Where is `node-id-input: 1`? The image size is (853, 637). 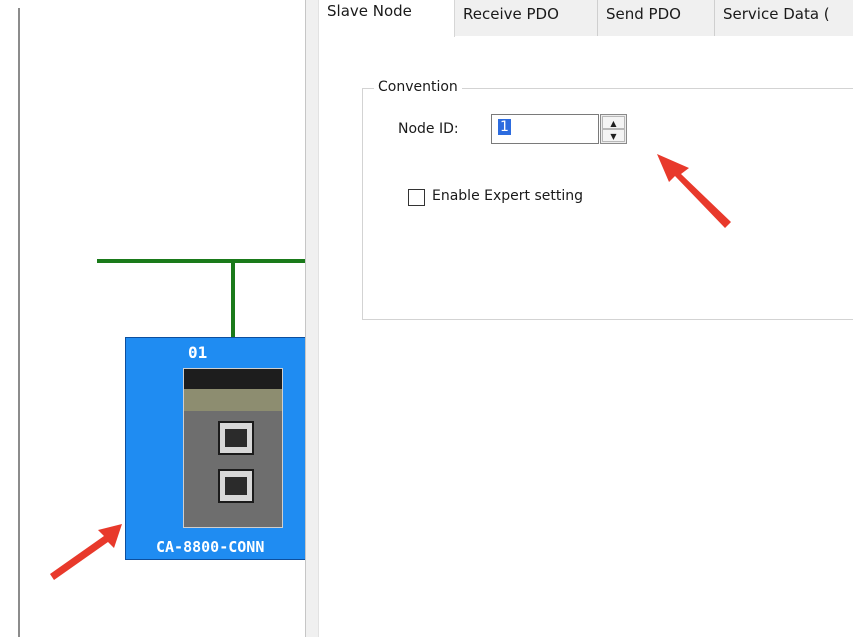
node-id-input: 1 is located at coordinates (545, 129).